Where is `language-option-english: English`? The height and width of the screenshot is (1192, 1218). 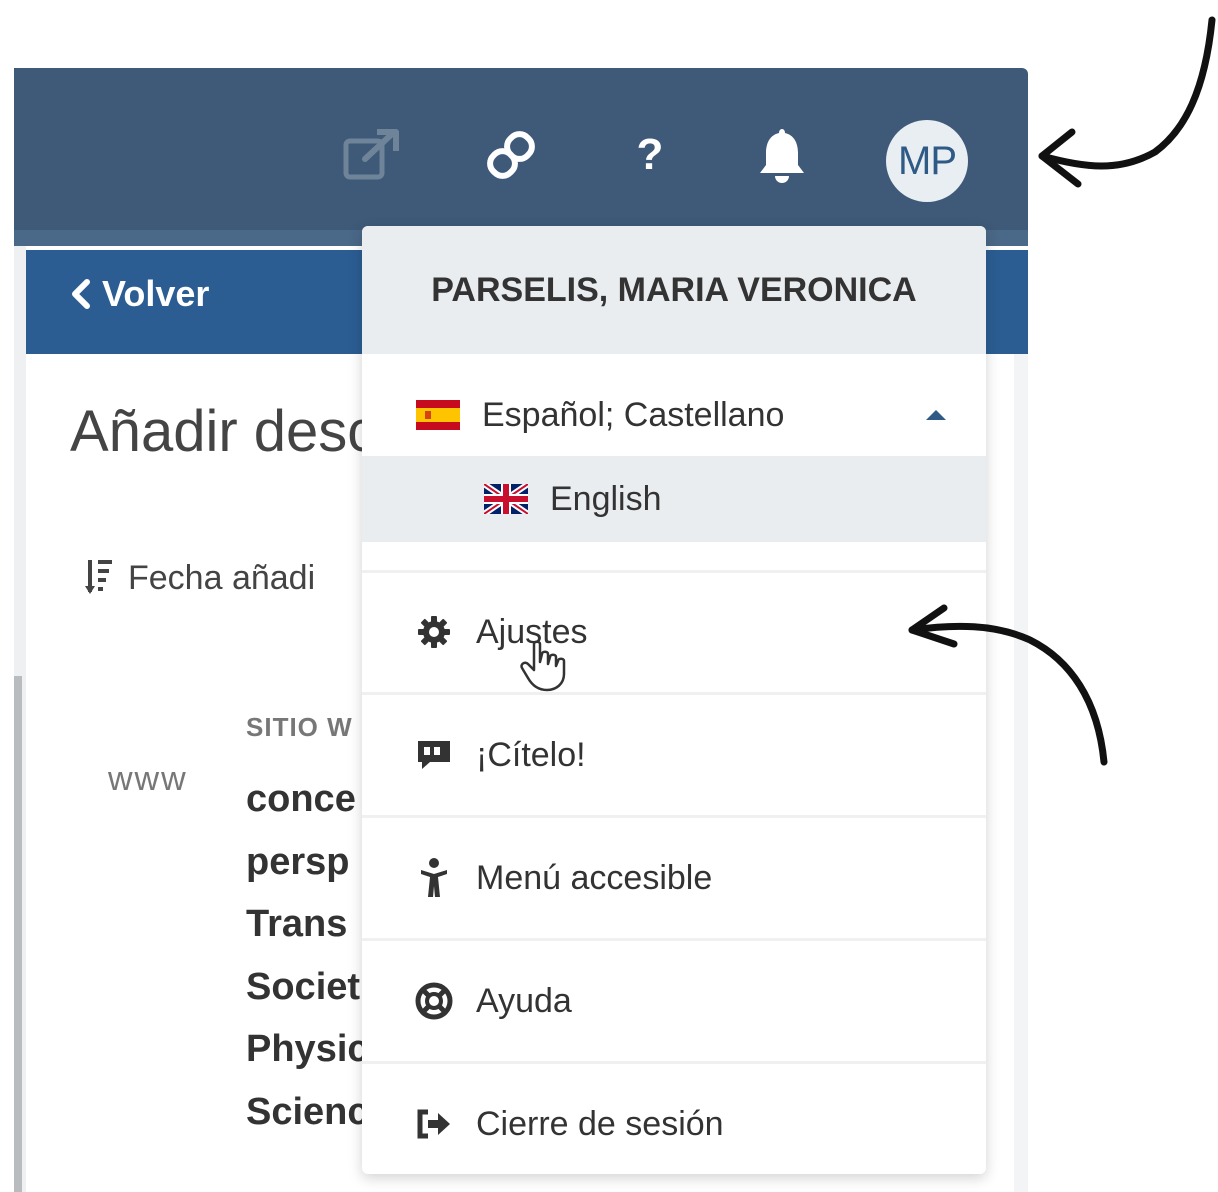 language-option-english: English is located at coordinates (674, 499).